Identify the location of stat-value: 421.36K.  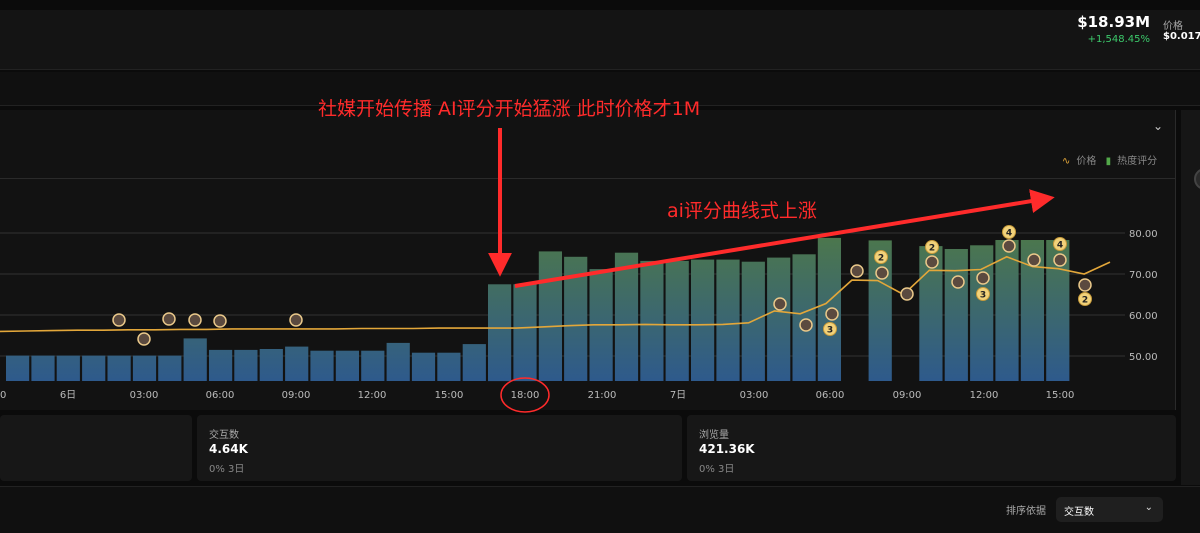
(727, 449).